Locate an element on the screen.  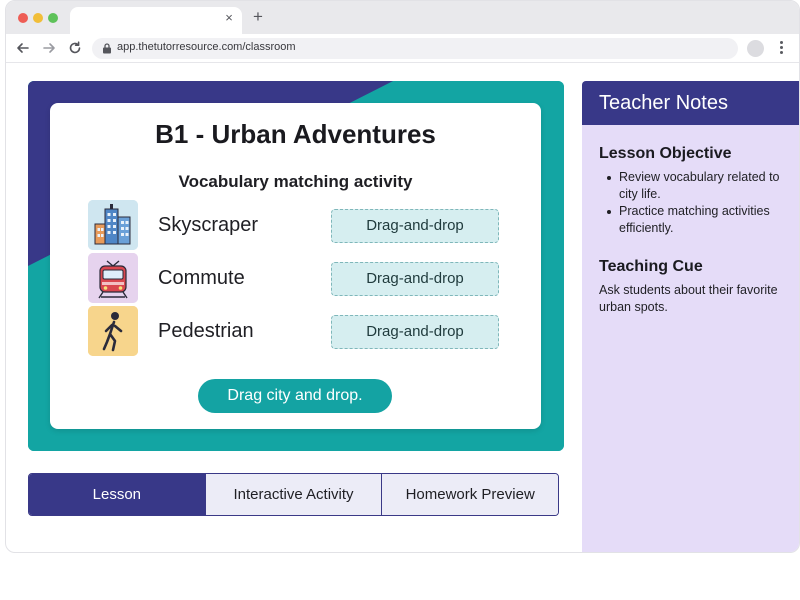
cue-heading: Teaching Cue is located at coordinates (651, 266).